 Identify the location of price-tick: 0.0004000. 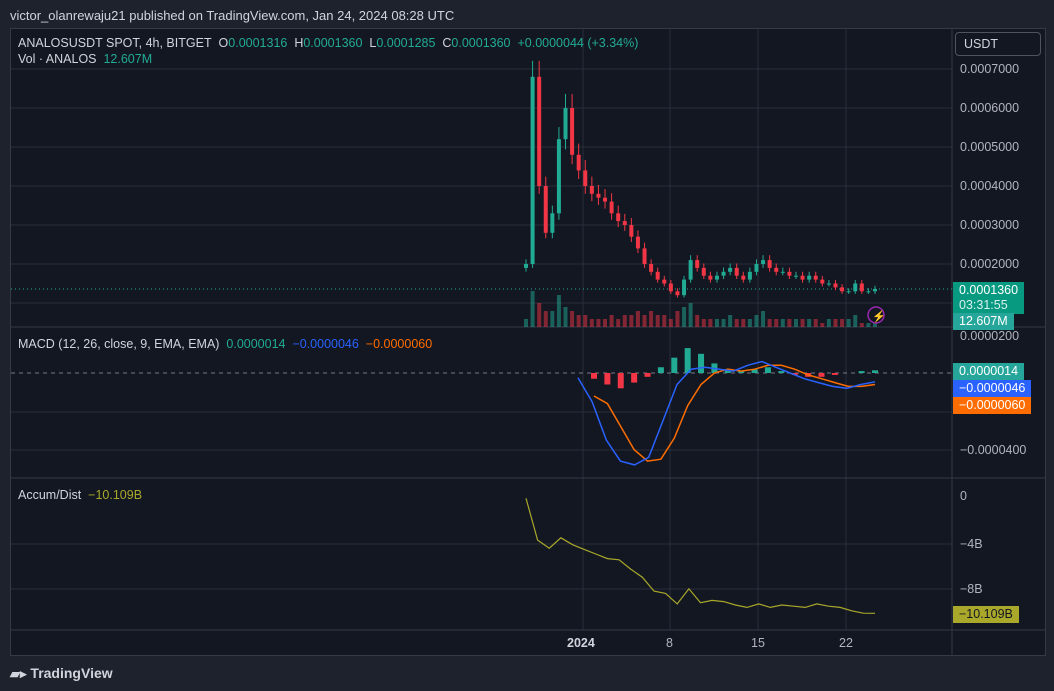
(990, 186).